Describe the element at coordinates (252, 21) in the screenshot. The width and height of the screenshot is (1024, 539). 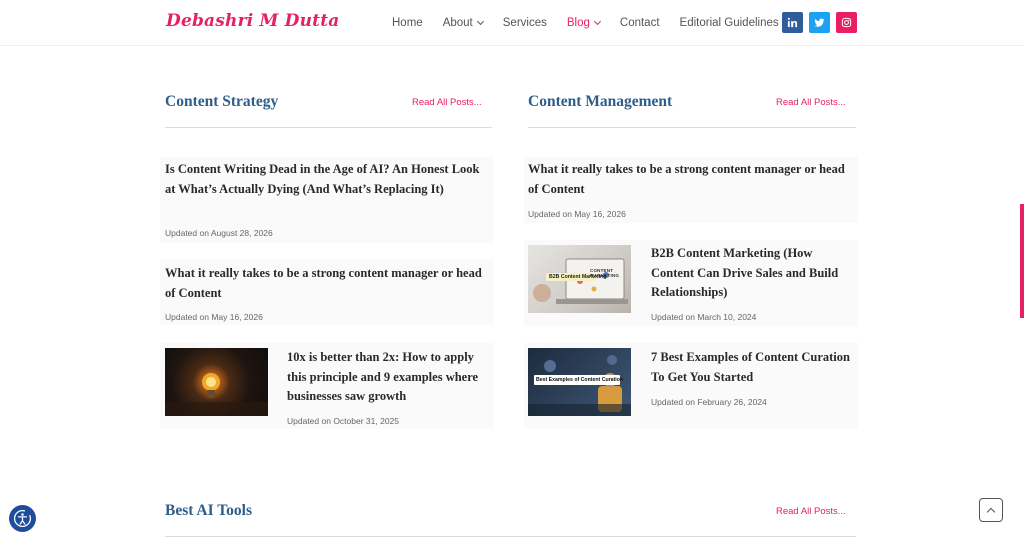
I see `site-logo: Debashri M Dutta` at that location.